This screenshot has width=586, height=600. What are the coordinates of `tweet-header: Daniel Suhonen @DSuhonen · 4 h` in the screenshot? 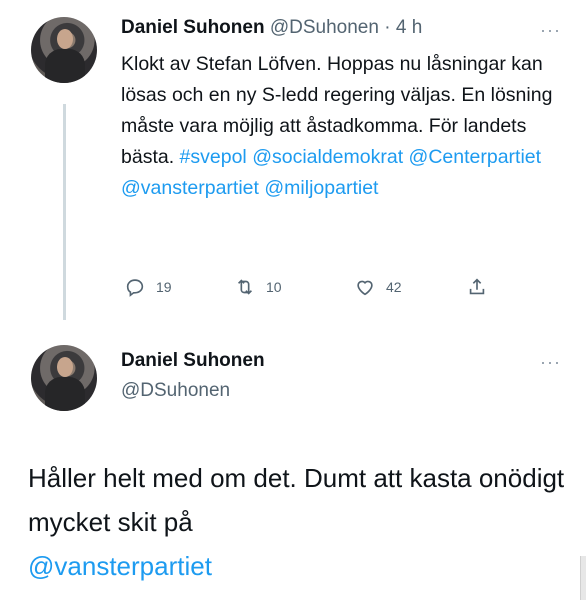 It's located at (271, 28).